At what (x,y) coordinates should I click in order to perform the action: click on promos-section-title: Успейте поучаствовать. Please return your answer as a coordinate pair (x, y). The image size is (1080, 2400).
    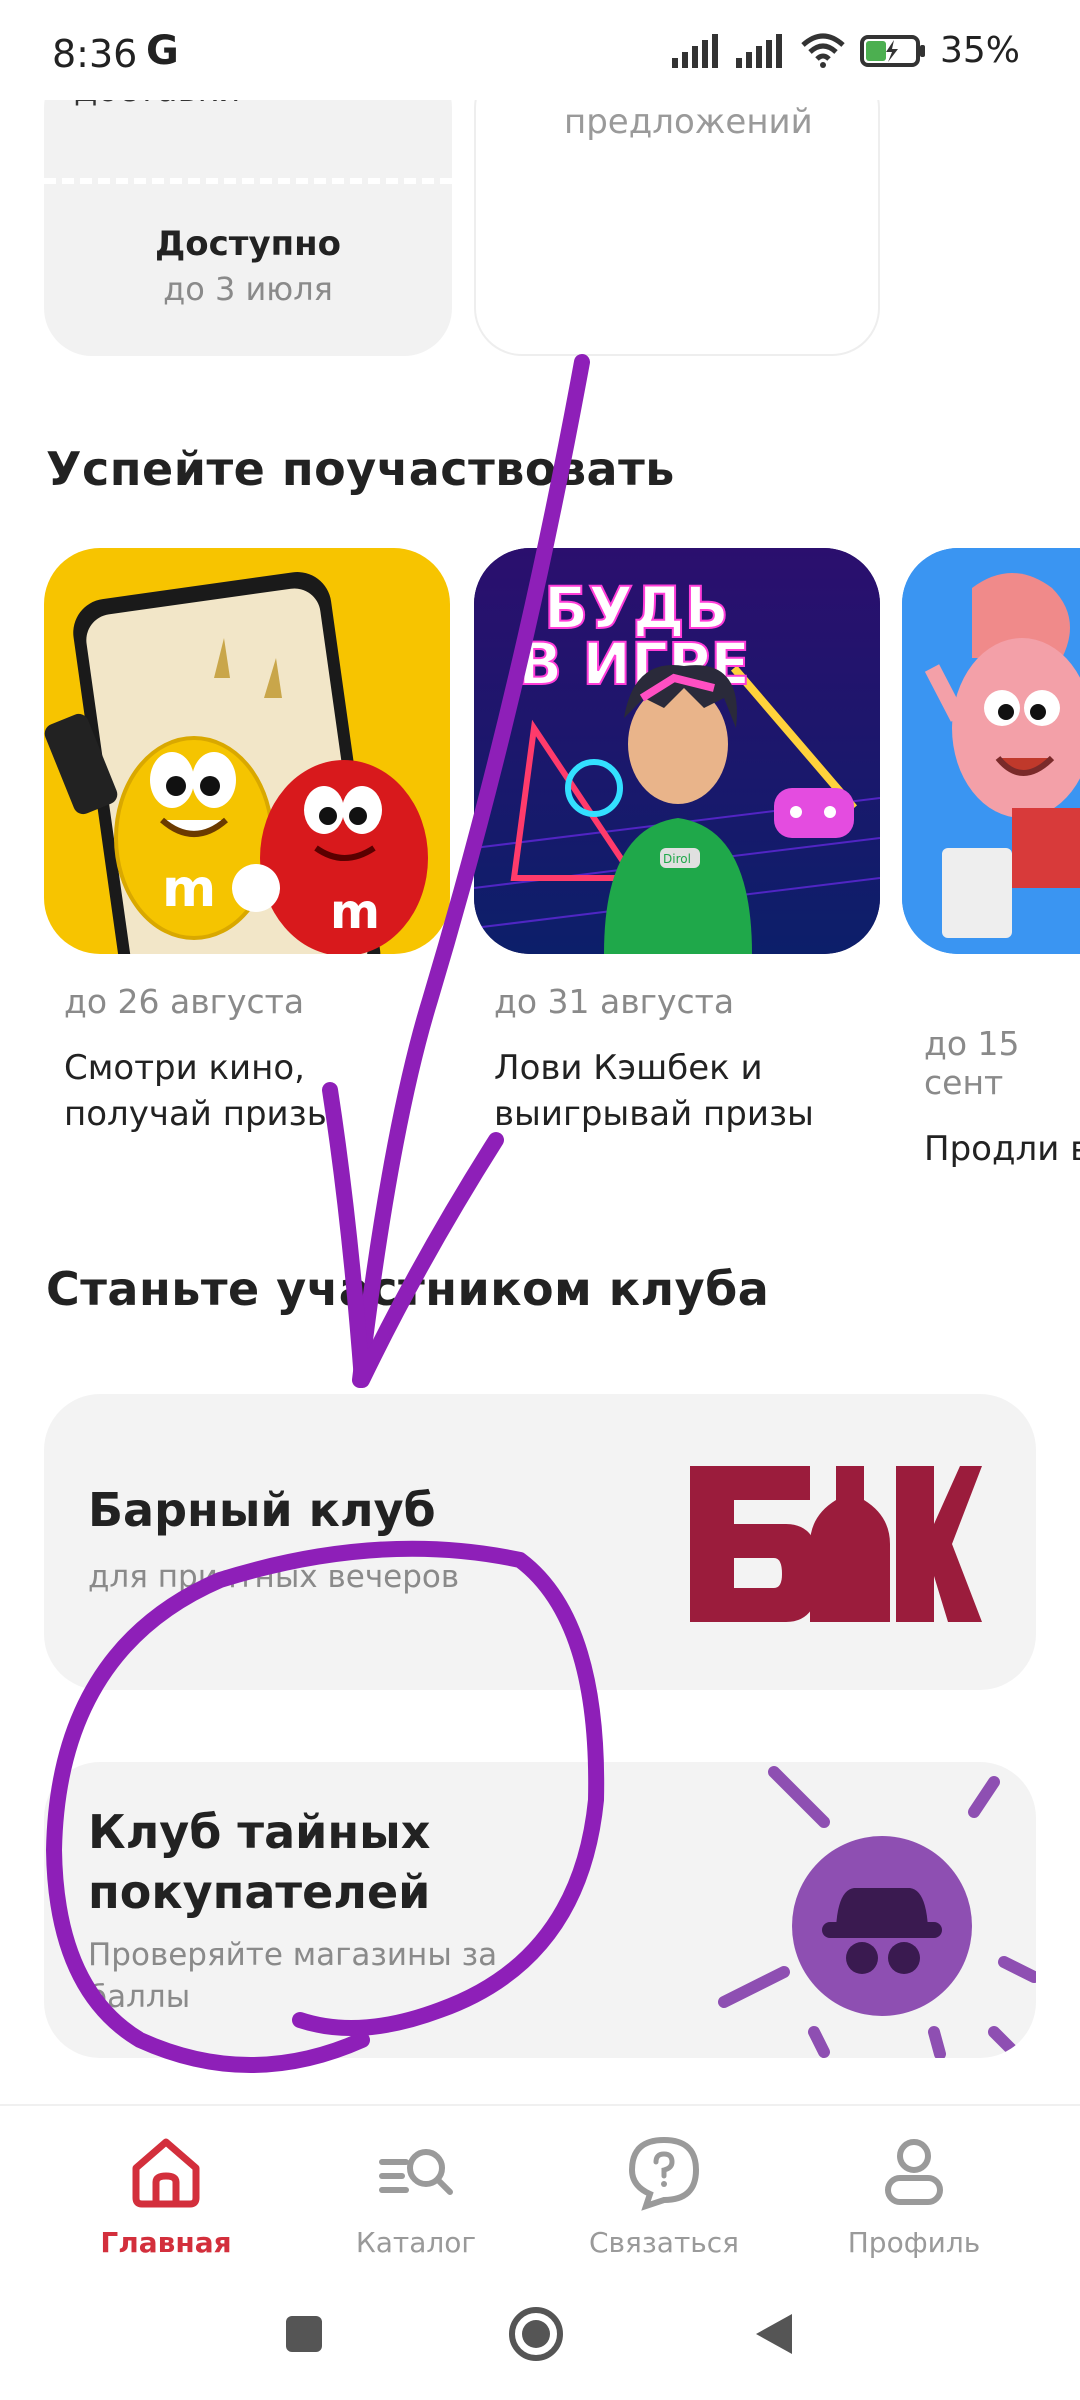
    Looking at the image, I should click on (360, 469).